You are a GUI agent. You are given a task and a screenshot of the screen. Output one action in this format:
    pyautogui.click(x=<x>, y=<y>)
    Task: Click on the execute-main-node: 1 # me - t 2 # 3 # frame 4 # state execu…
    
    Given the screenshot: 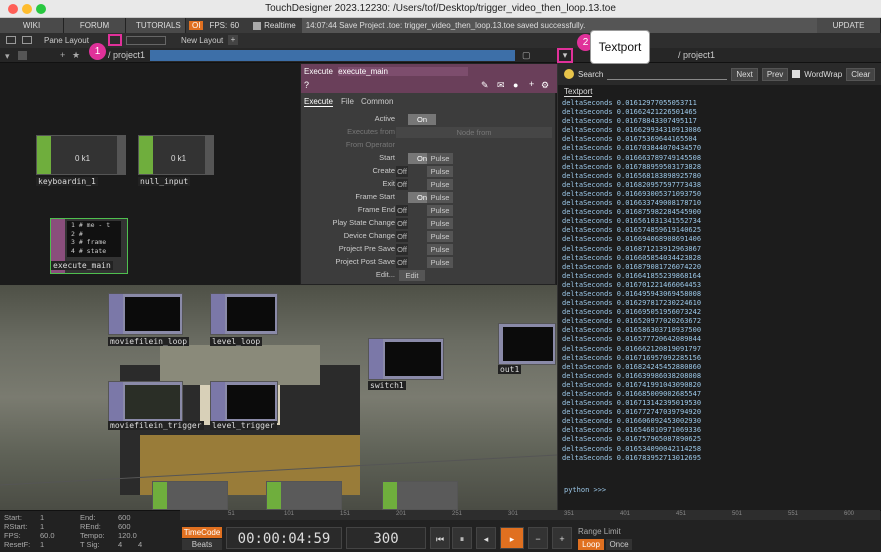 What is the action you would take?
    pyautogui.click(x=89, y=246)
    